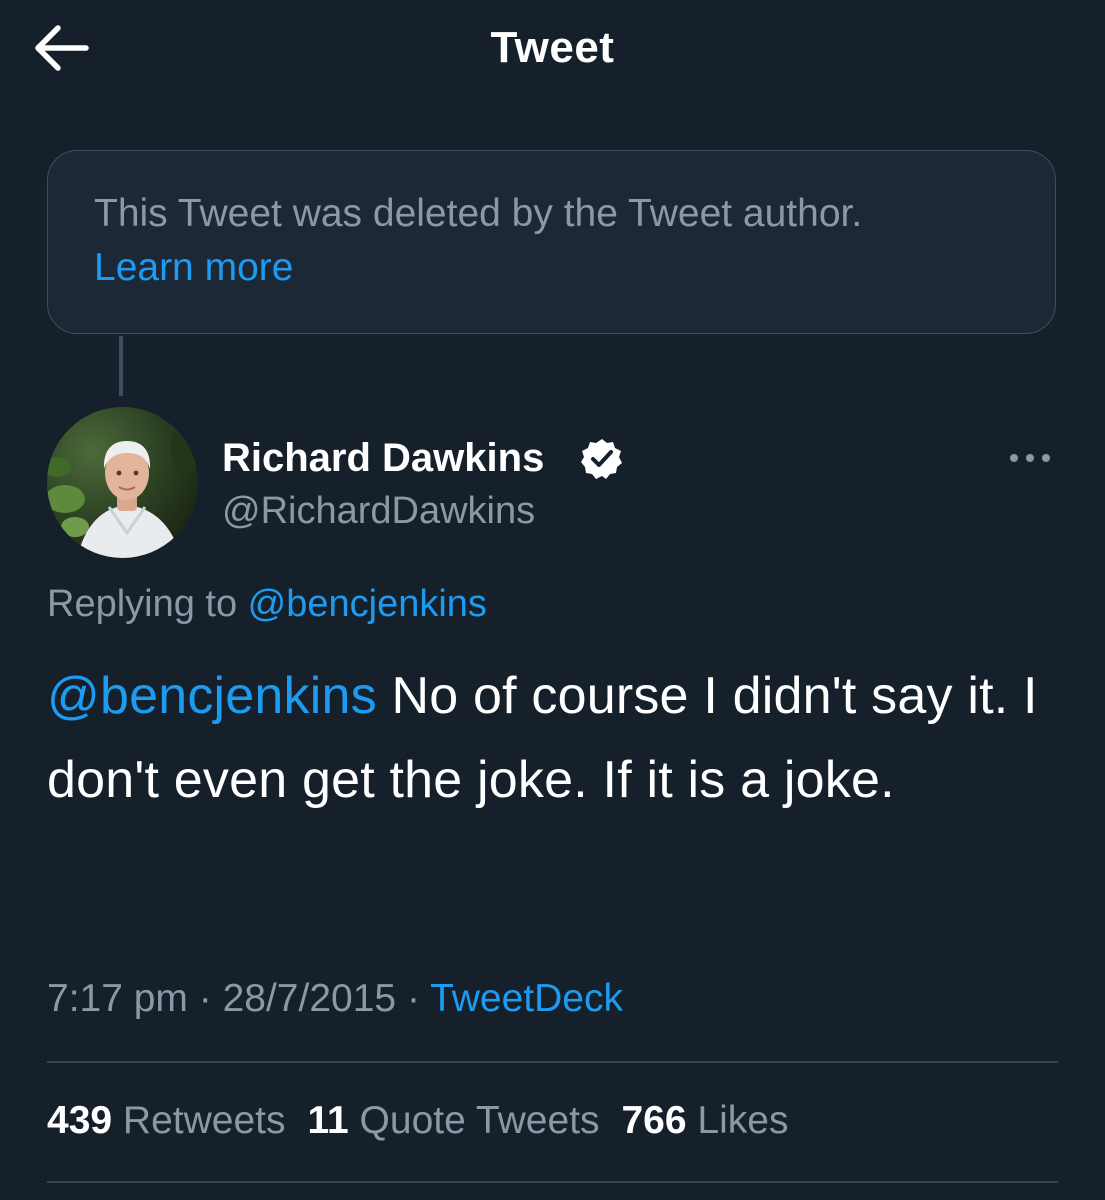 The height and width of the screenshot is (1200, 1105). What do you see at coordinates (80, 1120) in the screenshot?
I see `retweets-count: 439` at bounding box center [80, 1120].